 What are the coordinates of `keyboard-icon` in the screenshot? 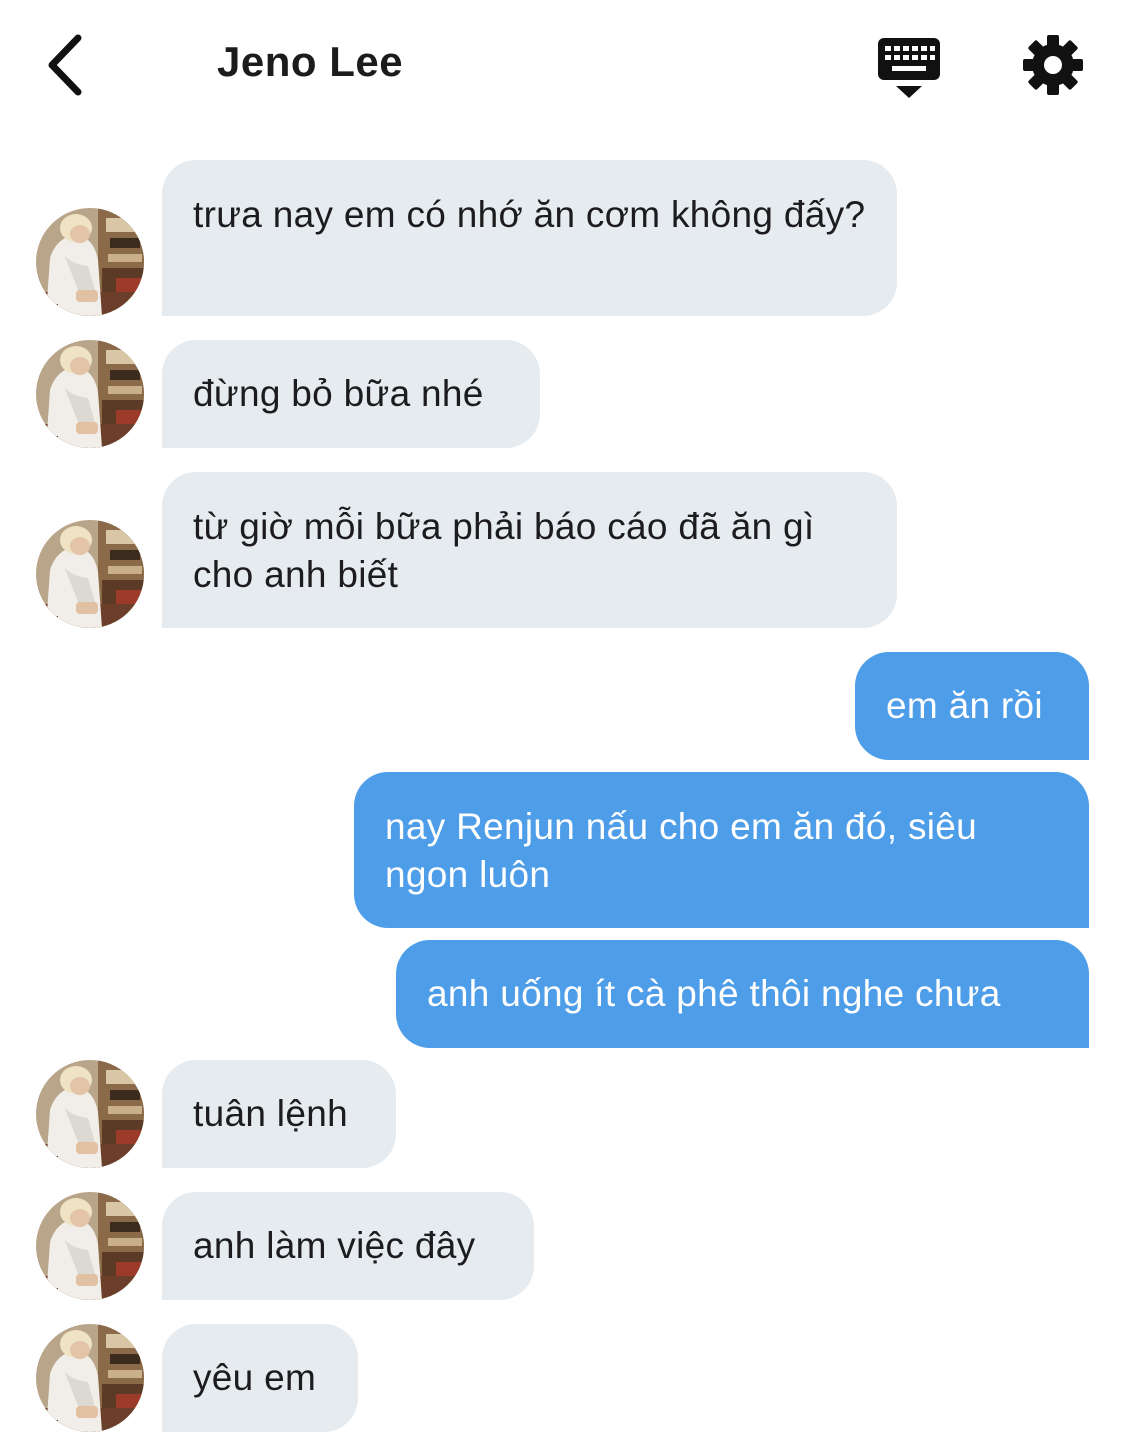 It's located at (909, 68).